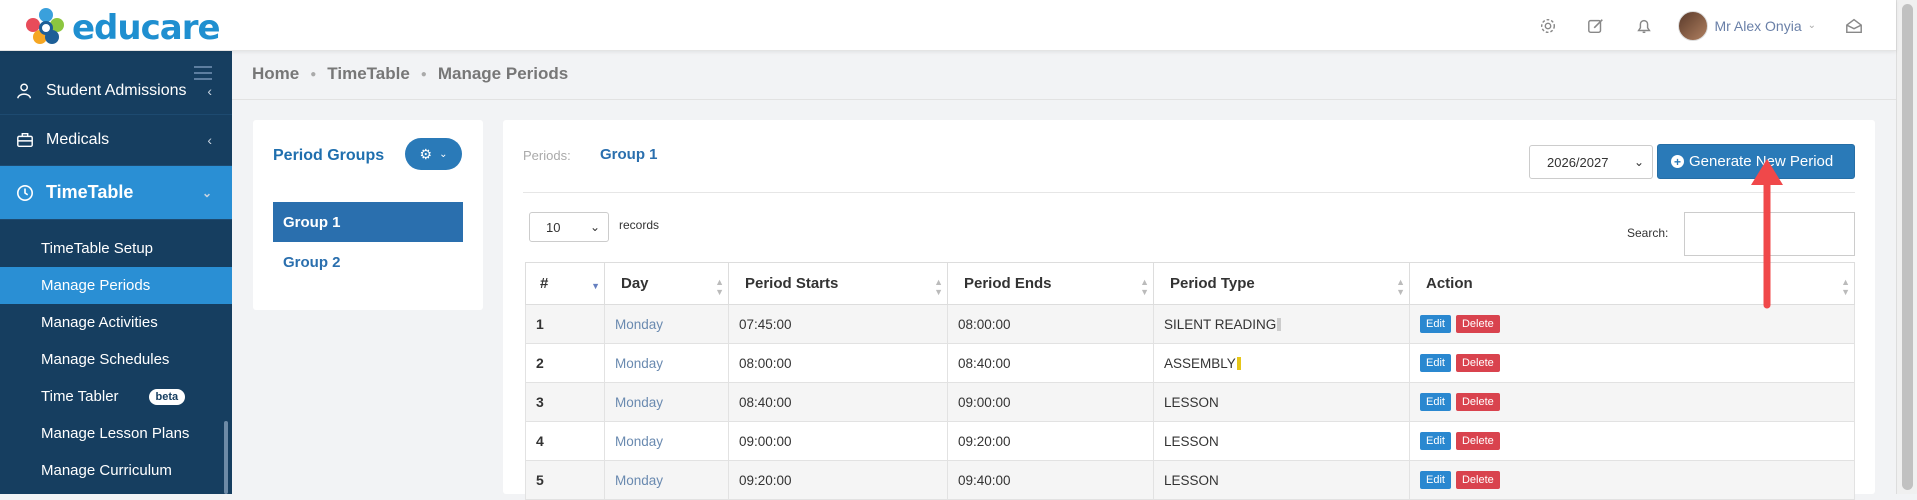 Image resolution: width=1917 pixels, height=500 pixels. I want to click on column-header-label: #, so click(544, 283).